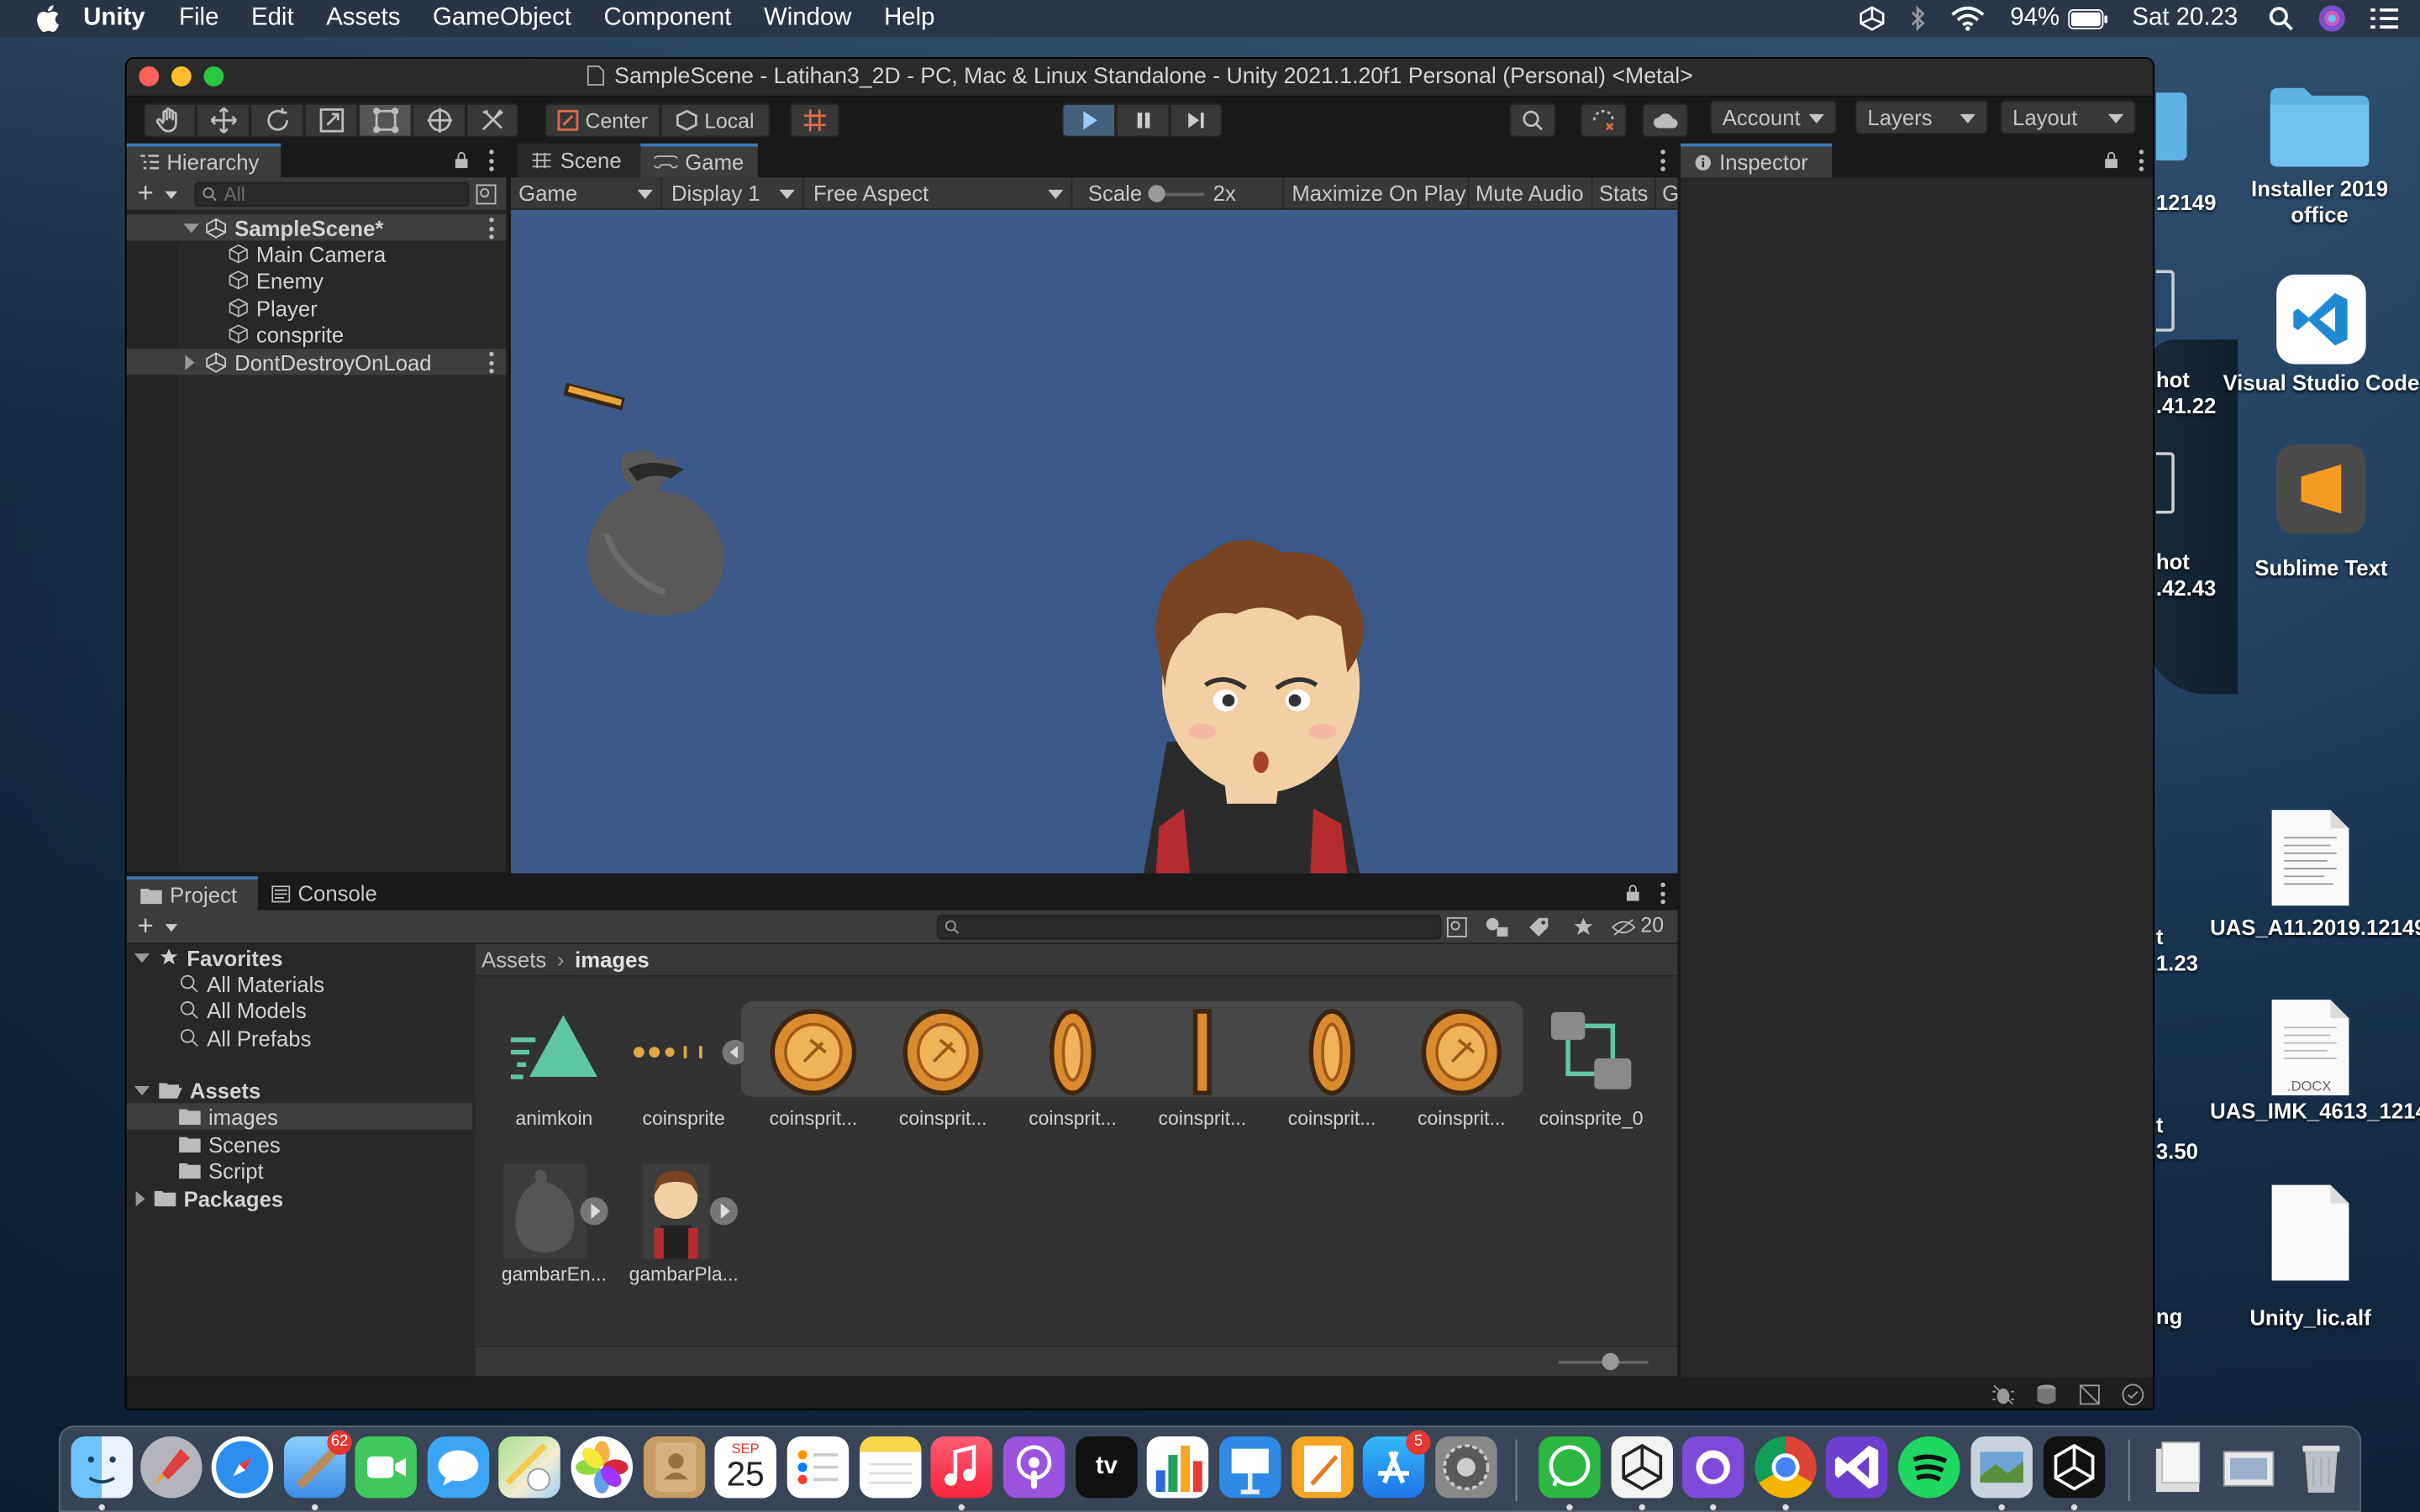 This screenshot has height=1512, width=2420. Describe the element at coordinates (1610, 1361) in the screenshot. I see `icon-size-slider-thumb` at that location.